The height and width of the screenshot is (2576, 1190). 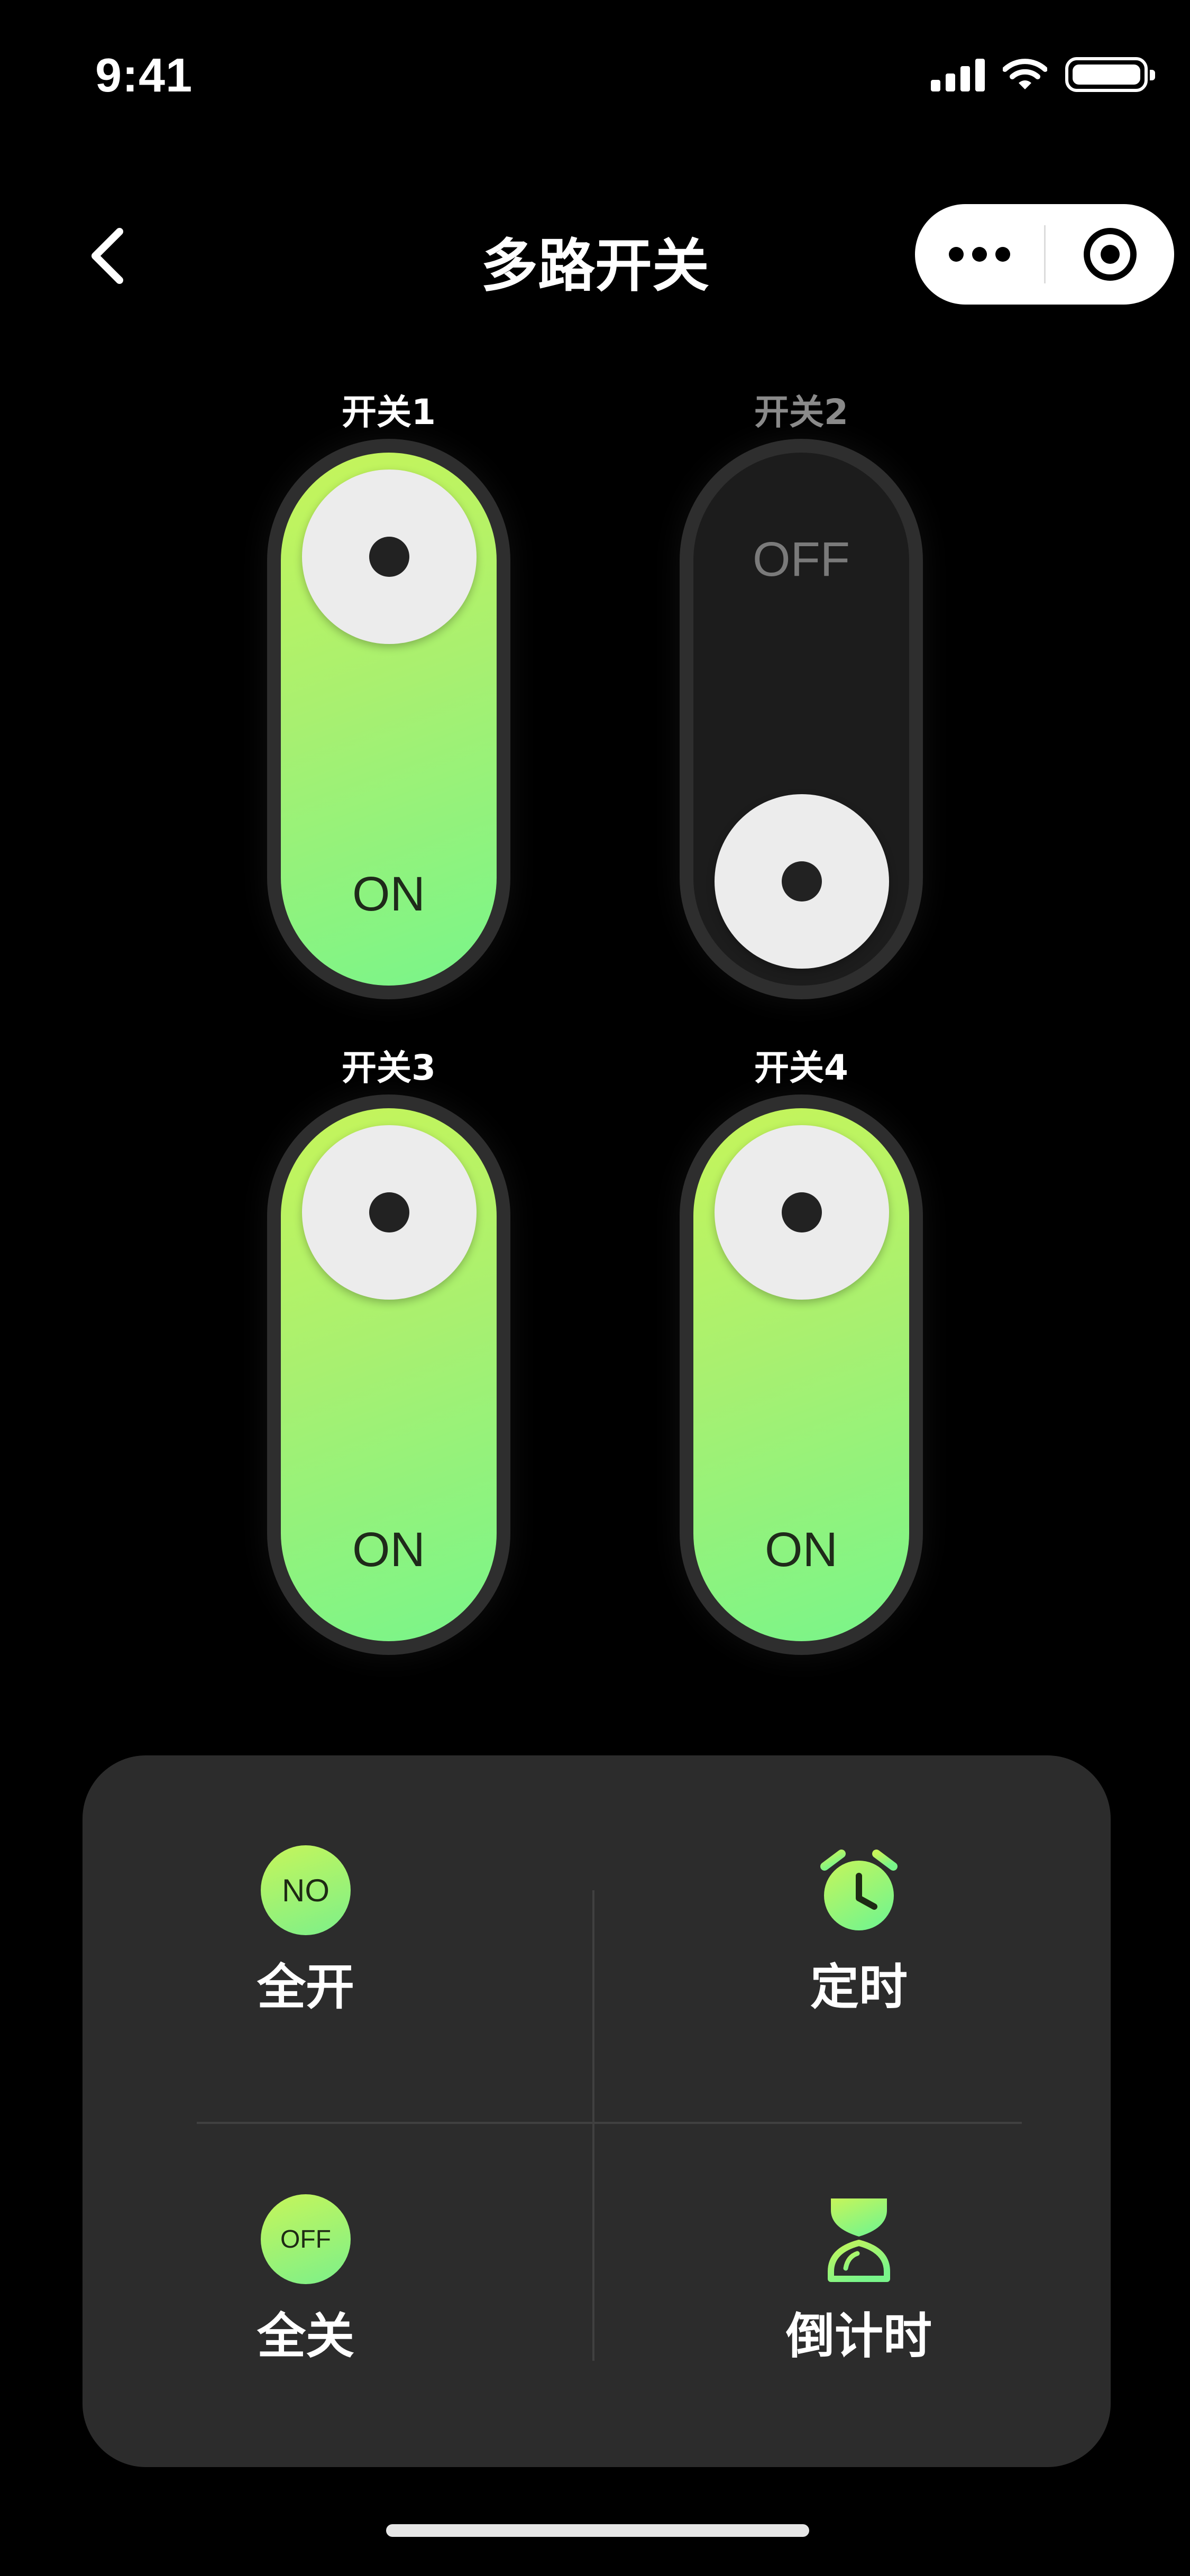 What do you see at coordinates (1025, 74) in the screenshot?
I see `wifi-icon` at bounding box center [1025, 74].